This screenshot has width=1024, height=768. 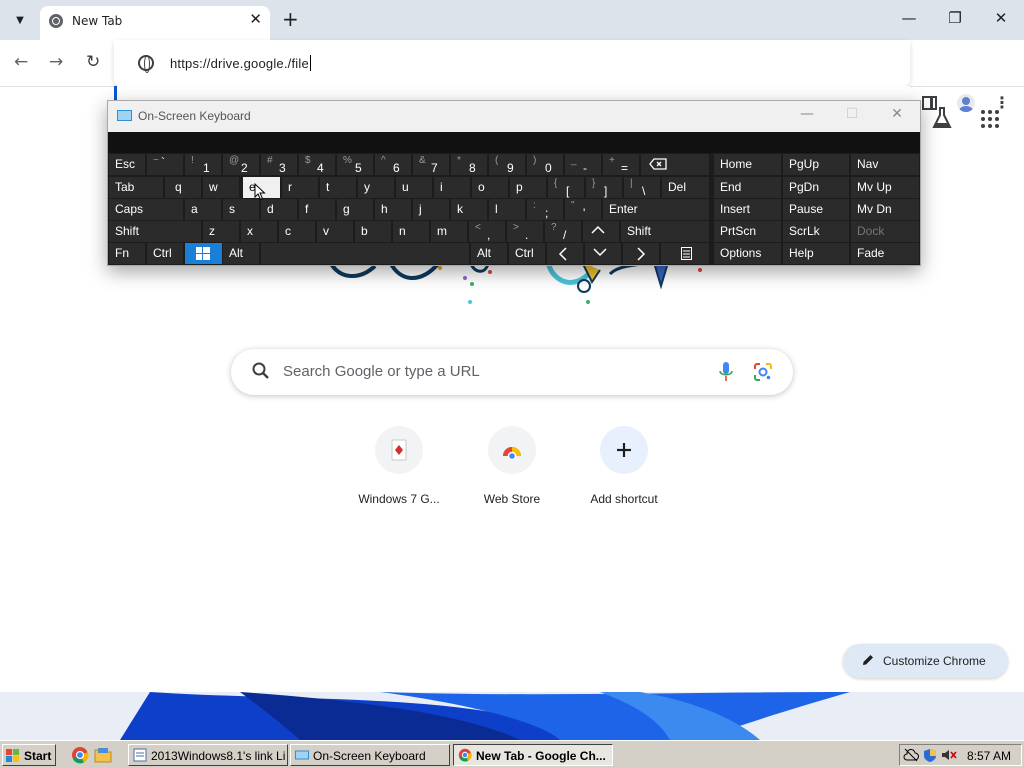 I want to click on osk-titlebar: On-Screen Keyboard — ☐ ✕, so click(x=514, y=116).